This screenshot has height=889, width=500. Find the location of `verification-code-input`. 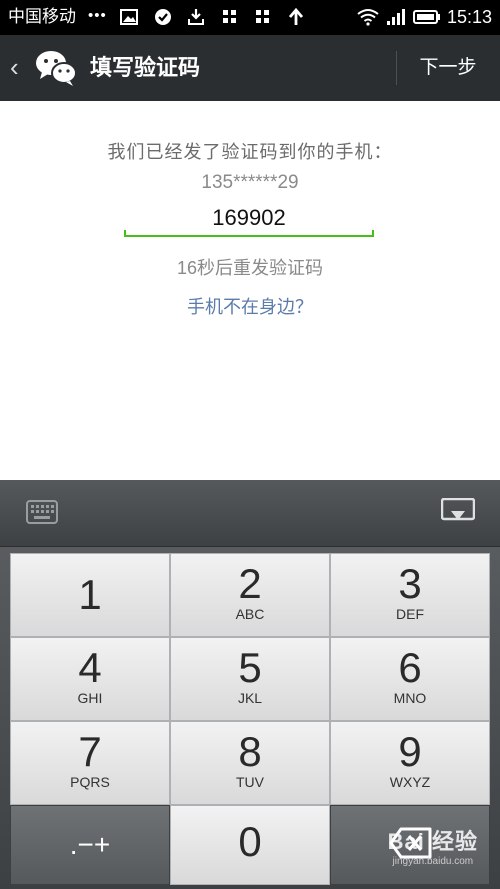

verification-code-input is located at coordinates (249, 218).